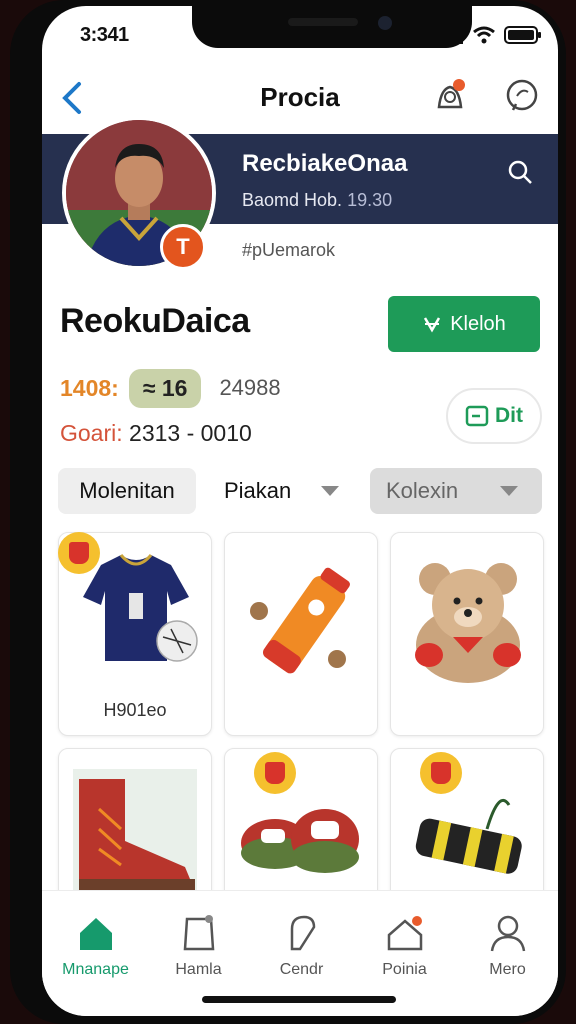 This screenshot has width=576, height=1024. I want to click on wifi-icon, so click(484, 35).